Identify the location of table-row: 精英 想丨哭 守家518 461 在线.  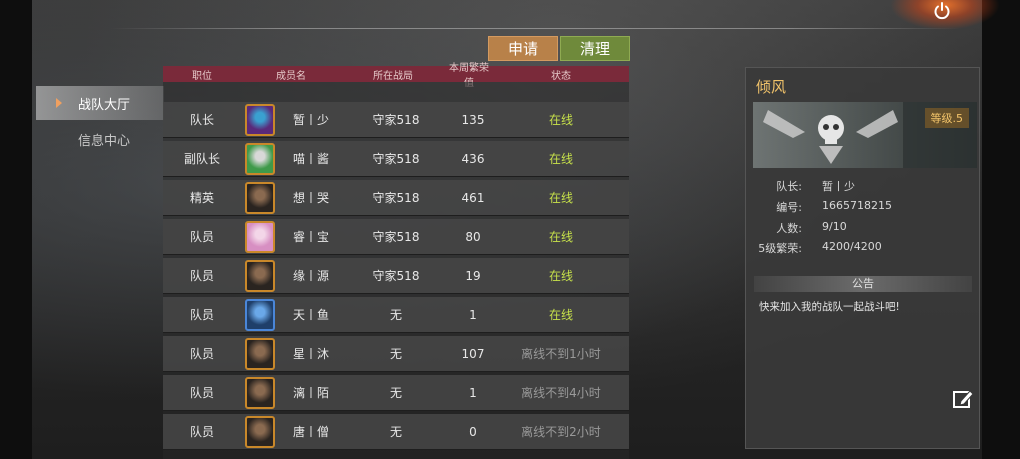
(396, 198).